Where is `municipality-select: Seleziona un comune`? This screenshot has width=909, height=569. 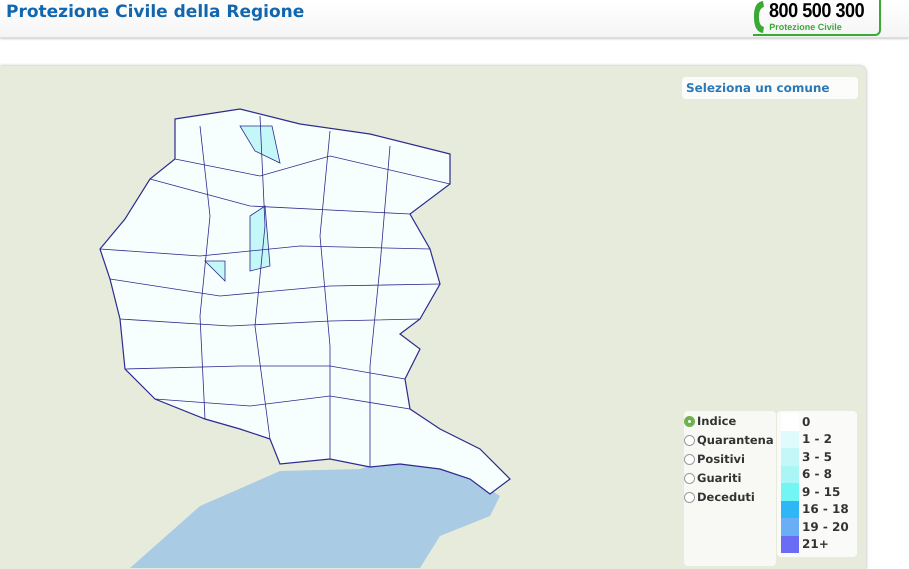
municipality-select: Seleziona un comune is located at coordinates (770, 88).